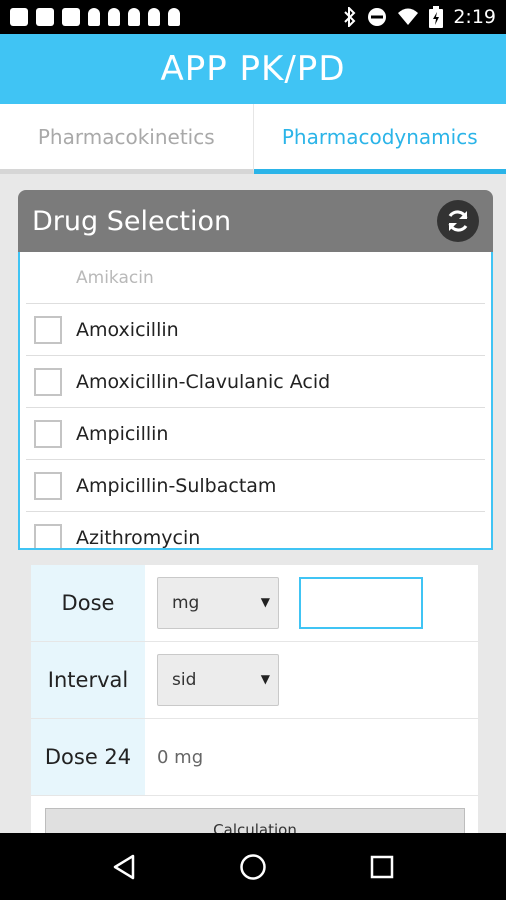  I want to click on dose24-value: 0 mg, so click(180, 757).